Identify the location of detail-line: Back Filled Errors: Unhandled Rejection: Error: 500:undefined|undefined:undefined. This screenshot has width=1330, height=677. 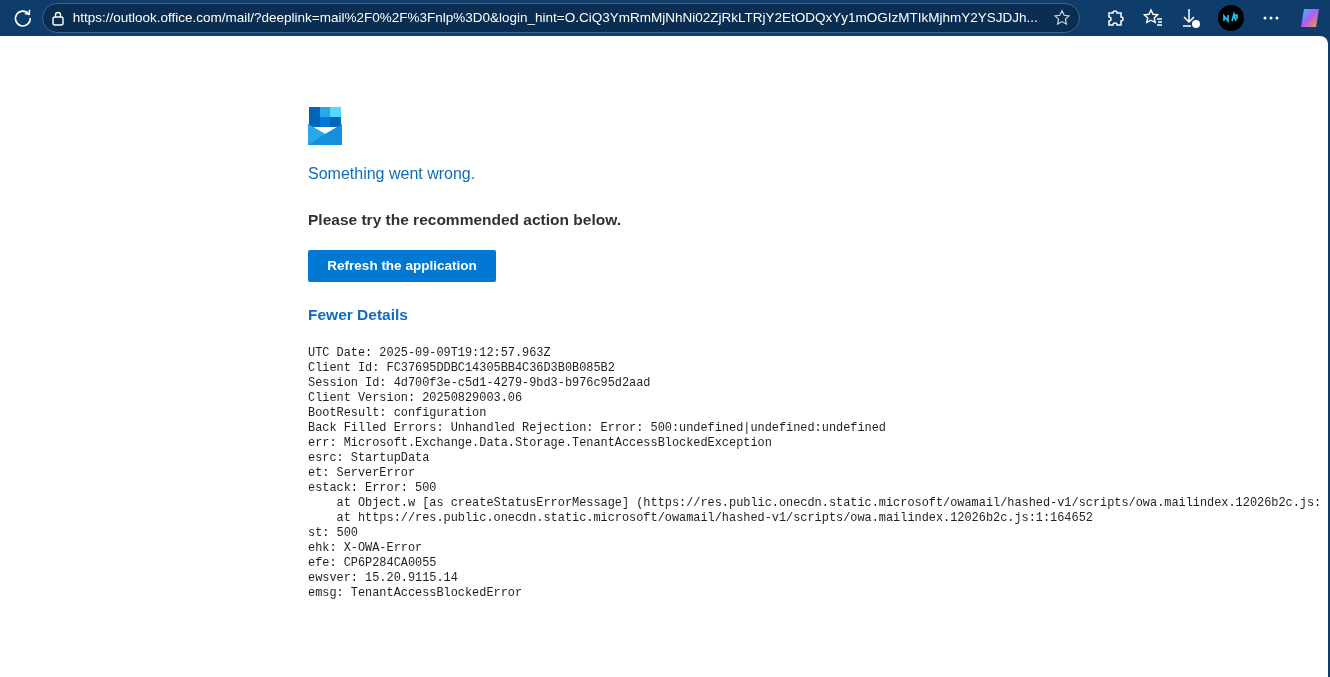
(597, 429).